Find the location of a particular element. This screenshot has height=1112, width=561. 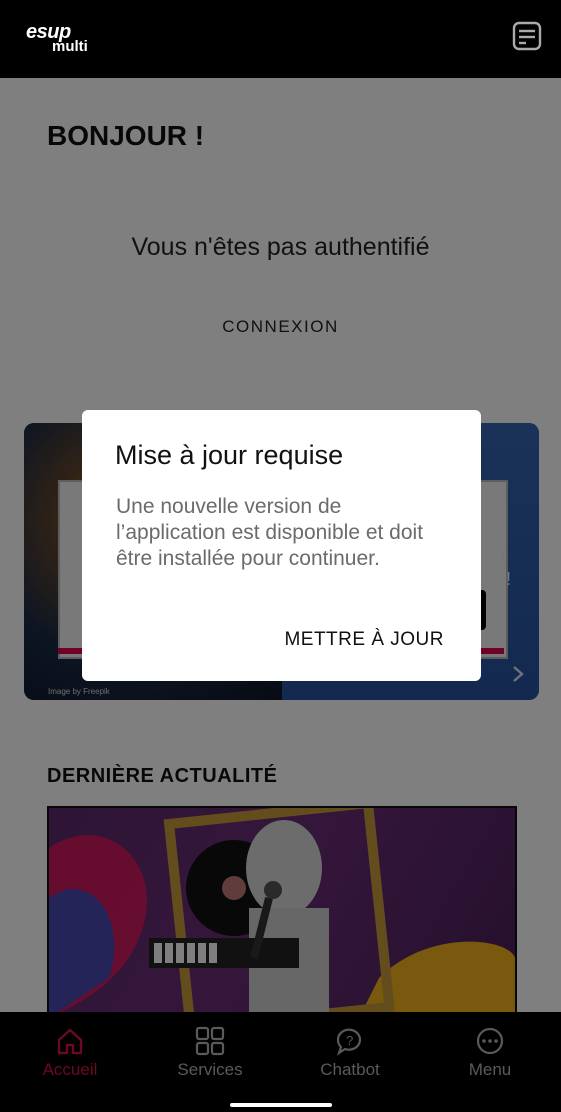

bottom-tab-bar: Accueil Services ? Chatbot Menu is located at coordinates (280, 1062).